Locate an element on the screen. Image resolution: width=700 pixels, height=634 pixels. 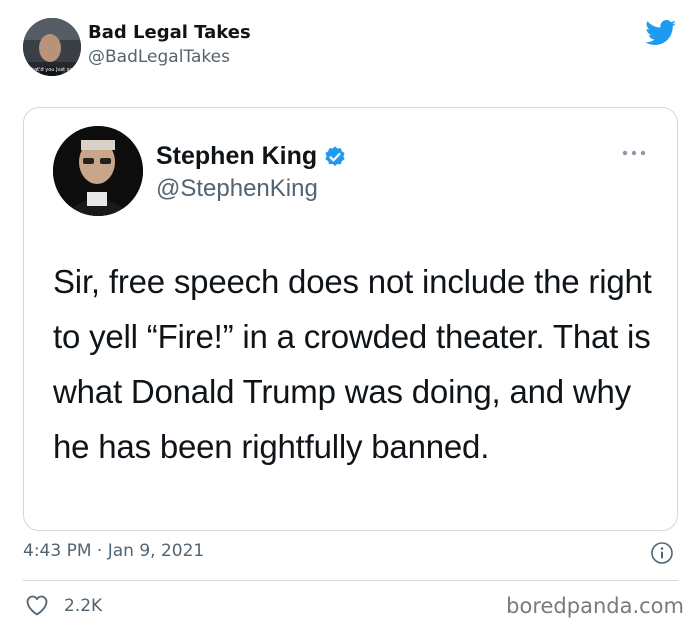
avatar-caption: What'd you just say? is located at coordinates (52, 70).